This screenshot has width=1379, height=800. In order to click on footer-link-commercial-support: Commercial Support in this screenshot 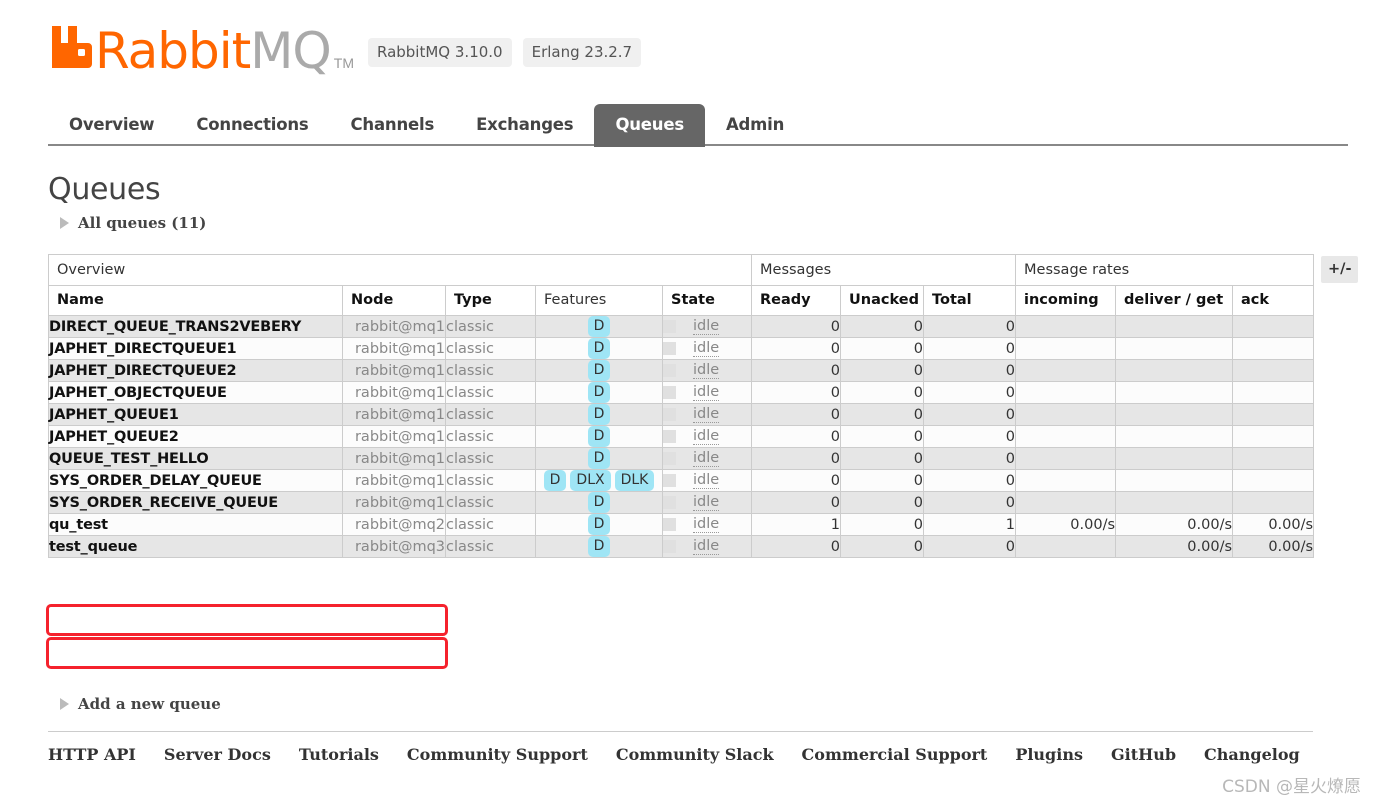, I will do `click(895, 754)`.